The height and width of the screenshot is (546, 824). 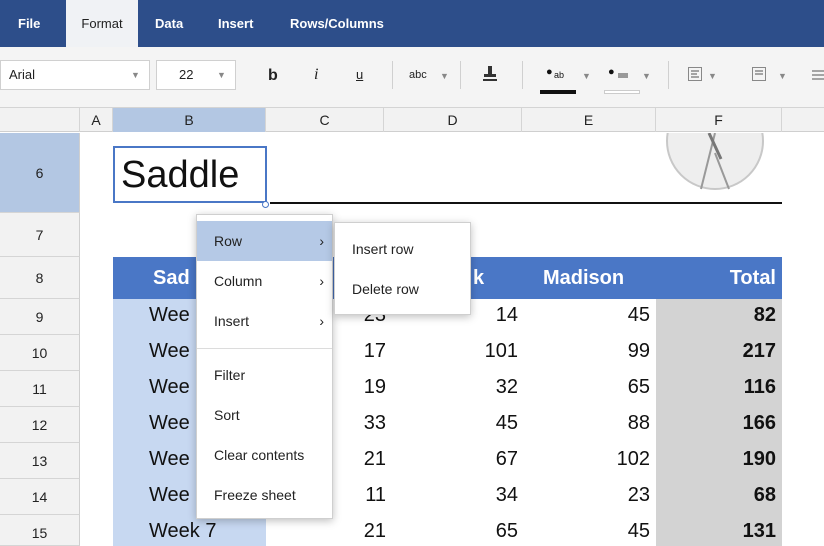 What do you see at coordinates (235, 23) in the screenshot?
I see `menu-insert: Insert` at bounding box center [235, 23].